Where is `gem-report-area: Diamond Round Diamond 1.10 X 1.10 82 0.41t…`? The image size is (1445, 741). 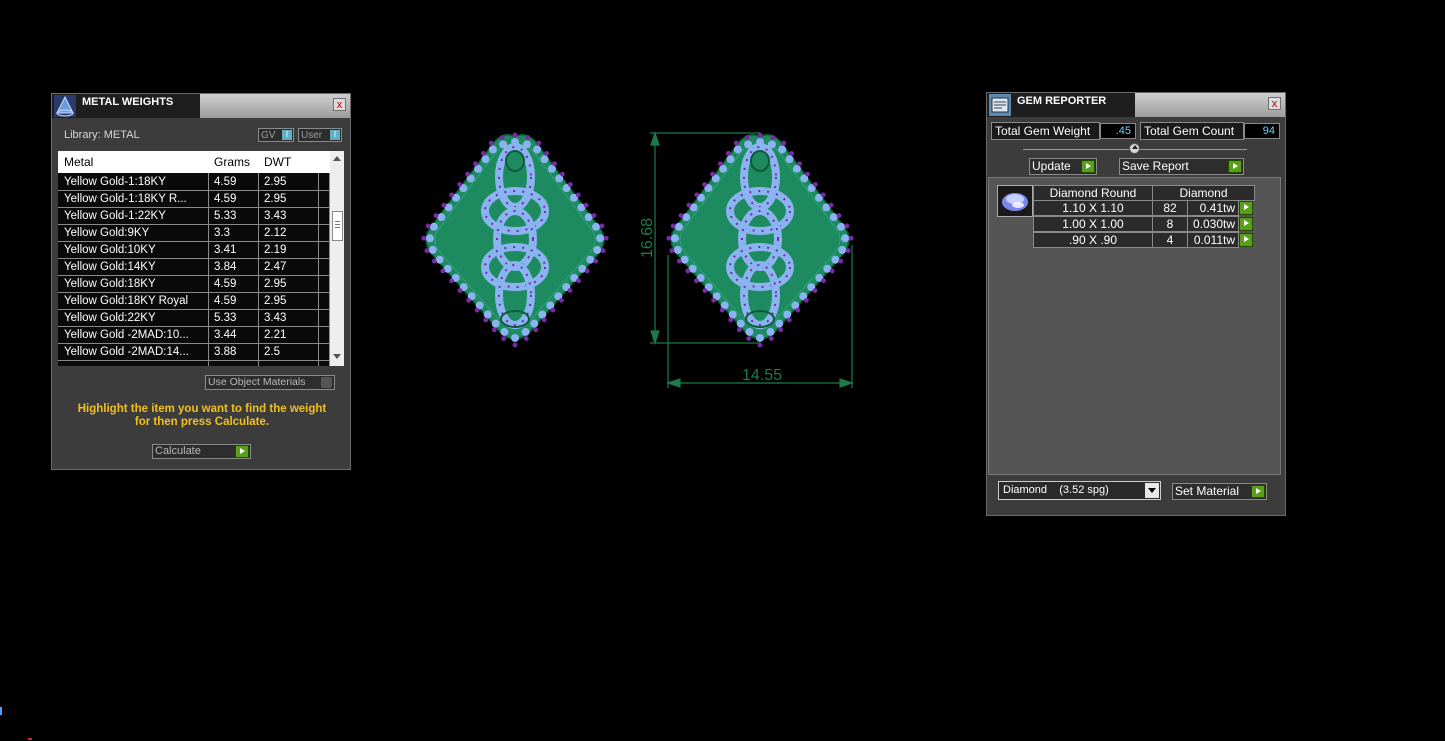 gem-report-area: Diamond Round Diamond 1.10 X 1.10 82 0.41t… is located at coordinates (1134, 326).